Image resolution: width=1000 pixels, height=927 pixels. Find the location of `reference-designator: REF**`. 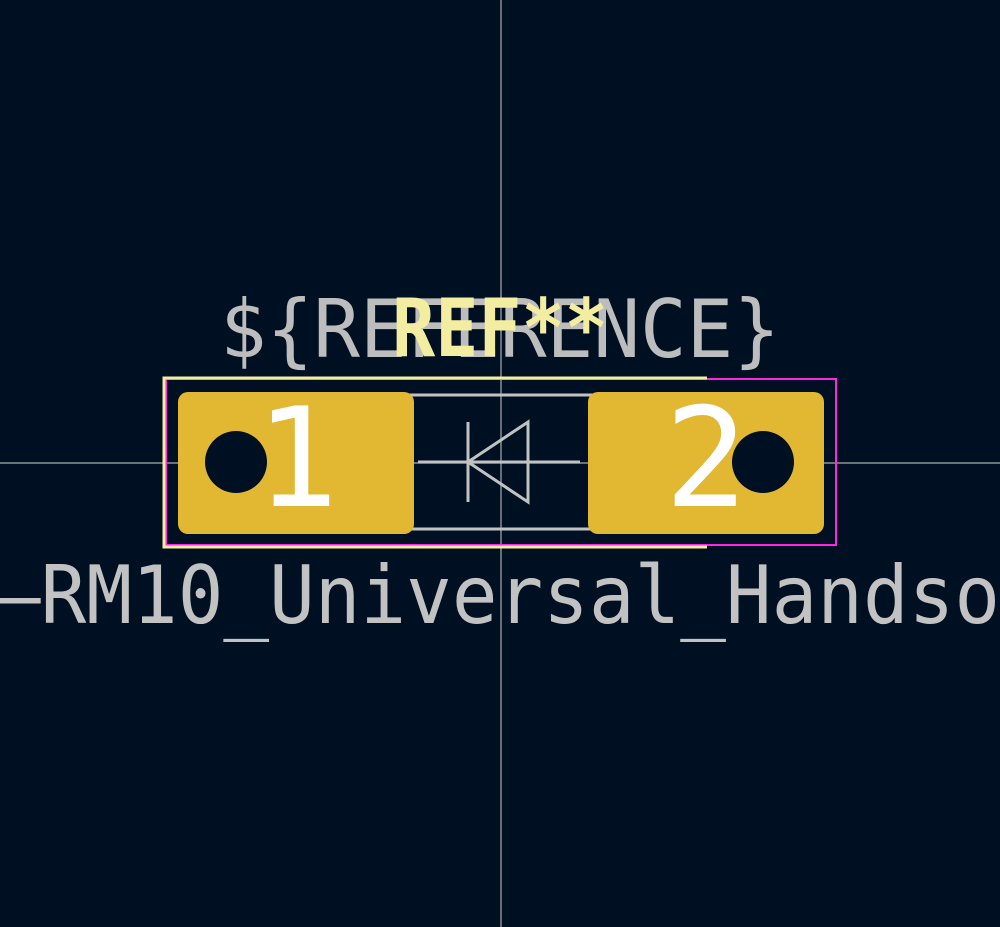

reference-designator: REF** is located at coordinates (500, 328).